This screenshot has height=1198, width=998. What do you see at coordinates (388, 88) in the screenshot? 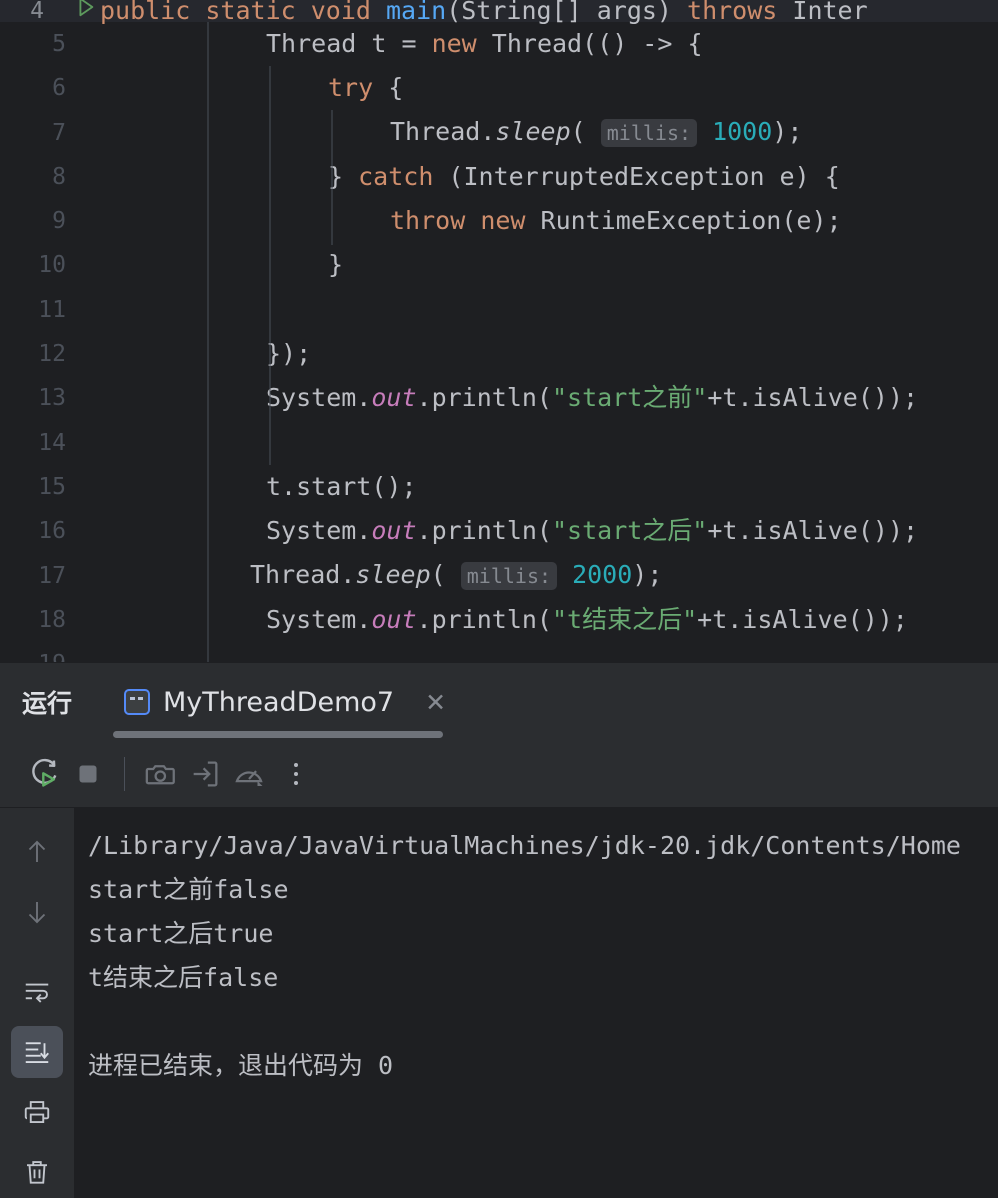
I see `code-token: {` at bounding box center [388, 88].